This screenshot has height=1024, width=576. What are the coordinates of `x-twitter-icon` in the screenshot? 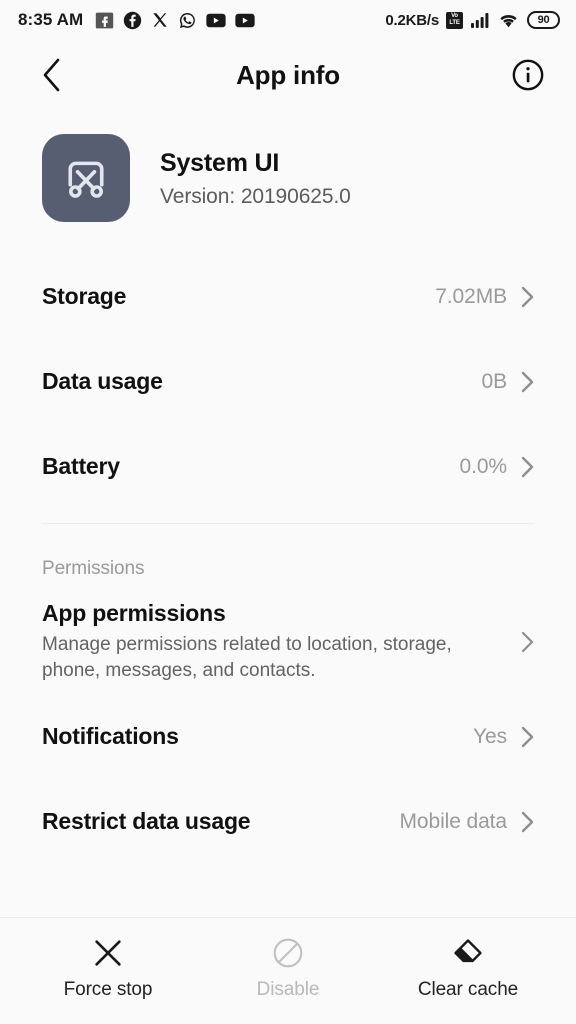 It's located at (160, 20).